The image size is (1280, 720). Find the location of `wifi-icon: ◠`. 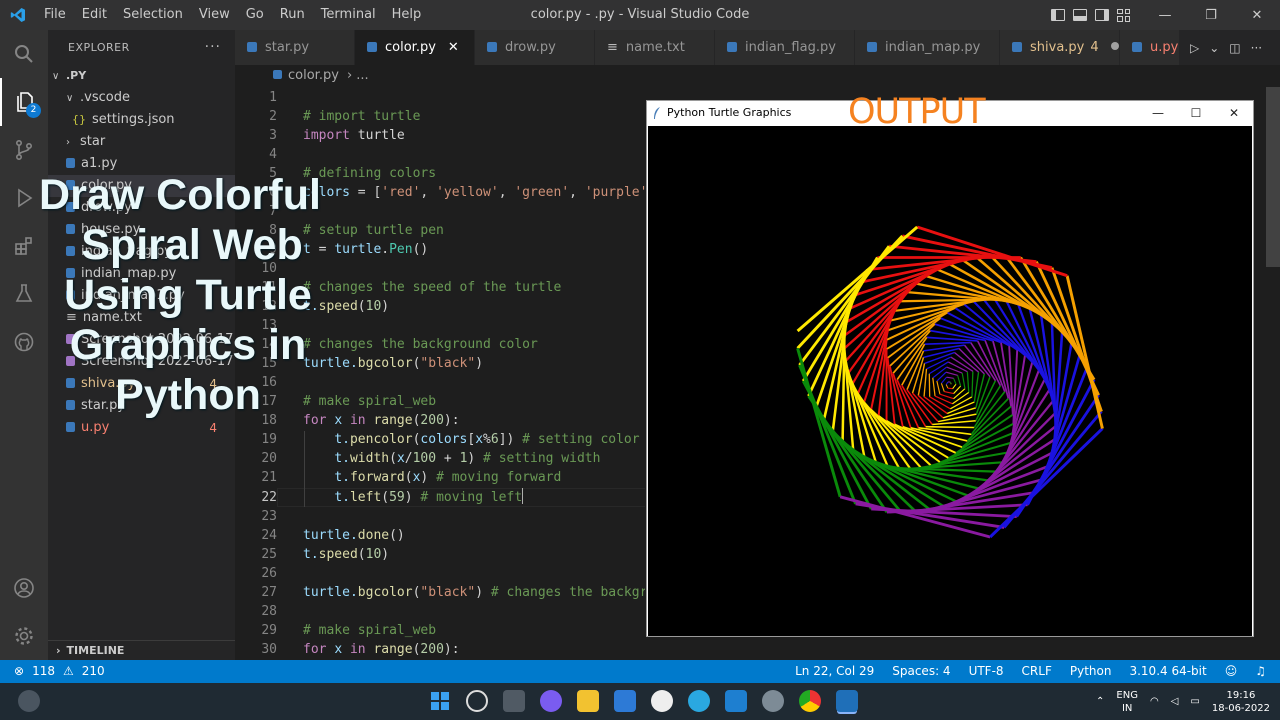

wifi-icon: ◠ is located at coordinates (1154, 701).